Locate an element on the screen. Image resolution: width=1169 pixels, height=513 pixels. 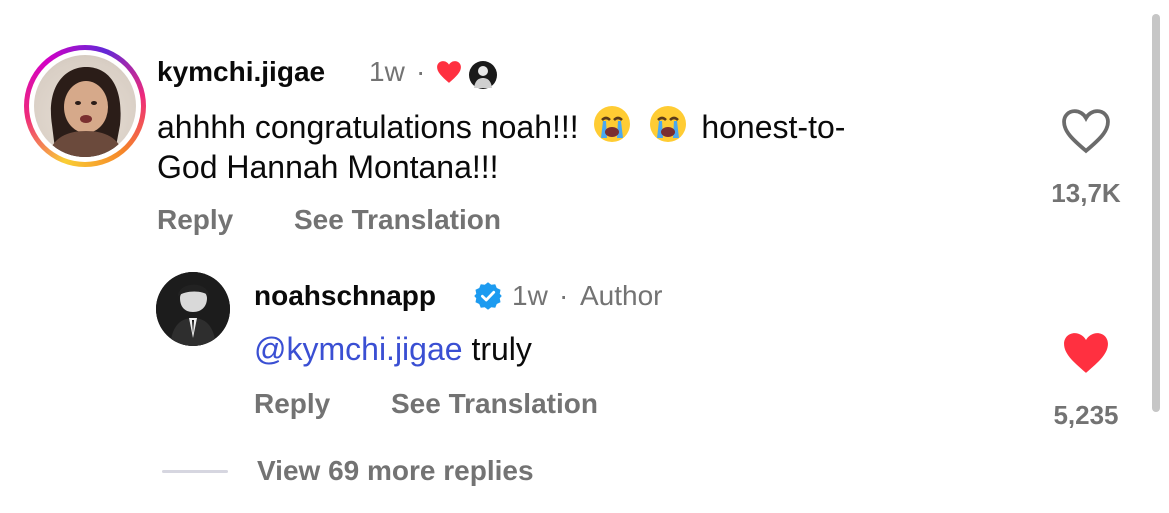
comment-text: ahhhh congratulations noah!!! is located at coordinates (368, 127).